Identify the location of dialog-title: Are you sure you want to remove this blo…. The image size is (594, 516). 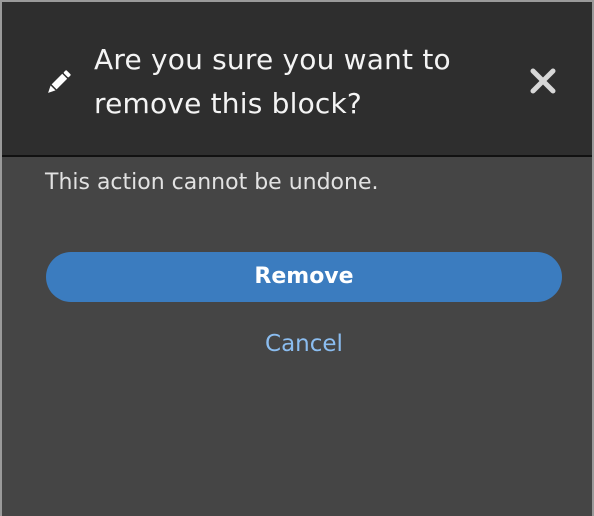
(272, 81).